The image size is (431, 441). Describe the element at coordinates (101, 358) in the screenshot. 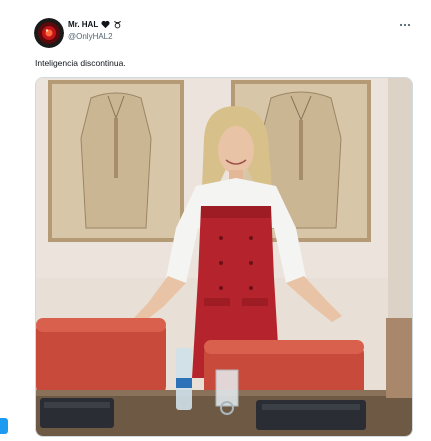

I see `left-chair` at that location.